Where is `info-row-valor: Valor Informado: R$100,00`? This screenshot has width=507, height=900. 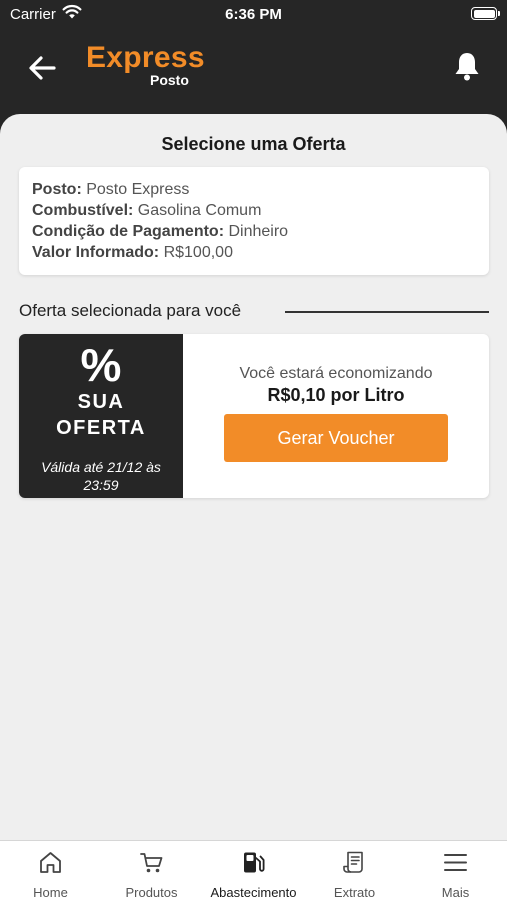
info-row-valor: Valor Informado: R$100,00 is located at coordinates (254, 252).